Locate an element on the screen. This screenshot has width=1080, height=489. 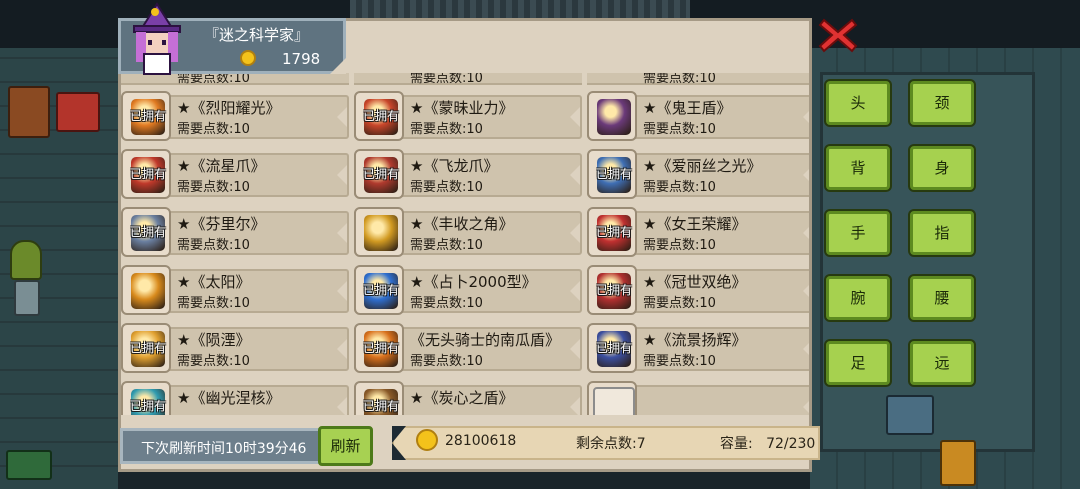
coin-icon is located at coordinates (248, 58).